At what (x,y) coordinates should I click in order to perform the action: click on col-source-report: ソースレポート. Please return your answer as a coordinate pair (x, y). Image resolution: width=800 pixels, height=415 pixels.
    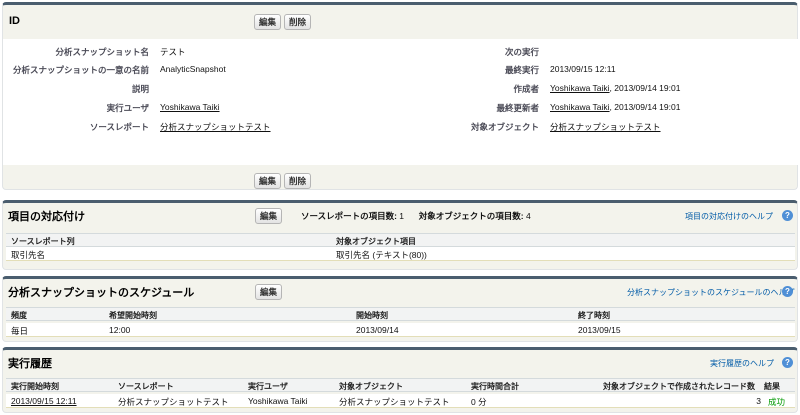
    Looking at the image, I should click on (146, 386).